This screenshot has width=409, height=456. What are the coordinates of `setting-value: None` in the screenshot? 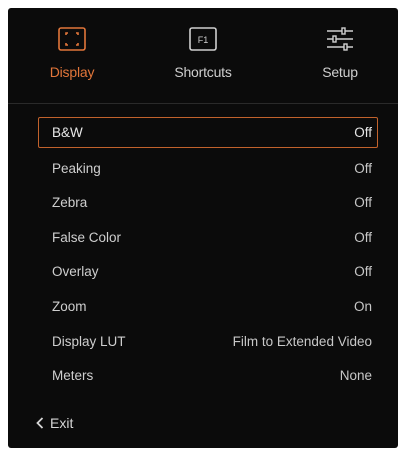 It's located at (355, 376).